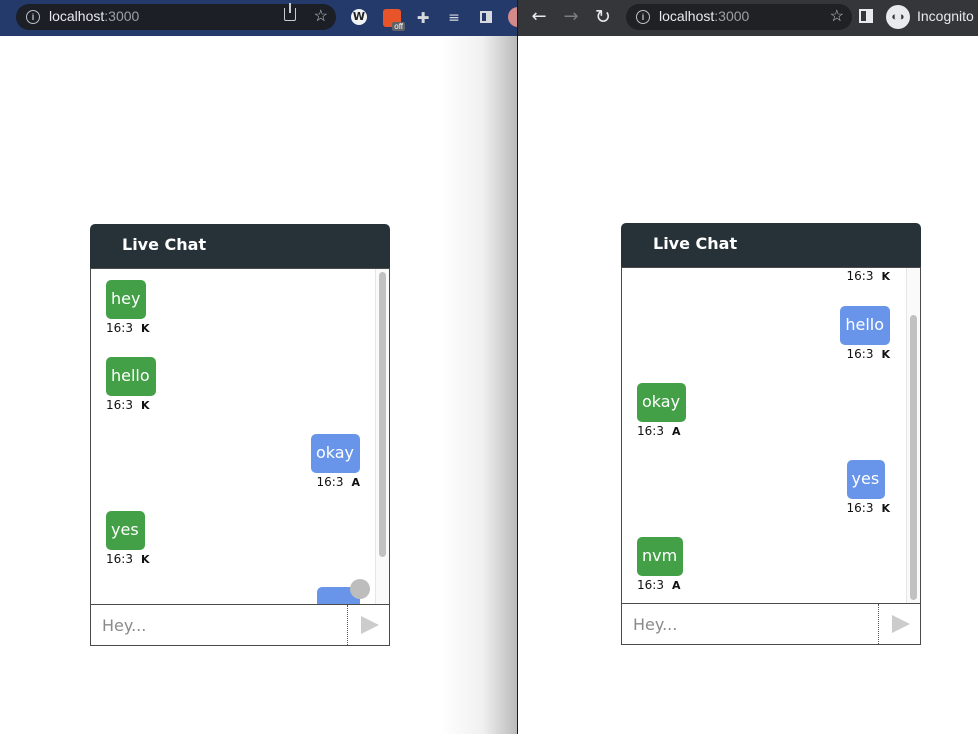 The height and width of the screenshot is (734, 978). Describe the element at coordinates (290, 12) in the screenshot. I see `share-icon` at that location.